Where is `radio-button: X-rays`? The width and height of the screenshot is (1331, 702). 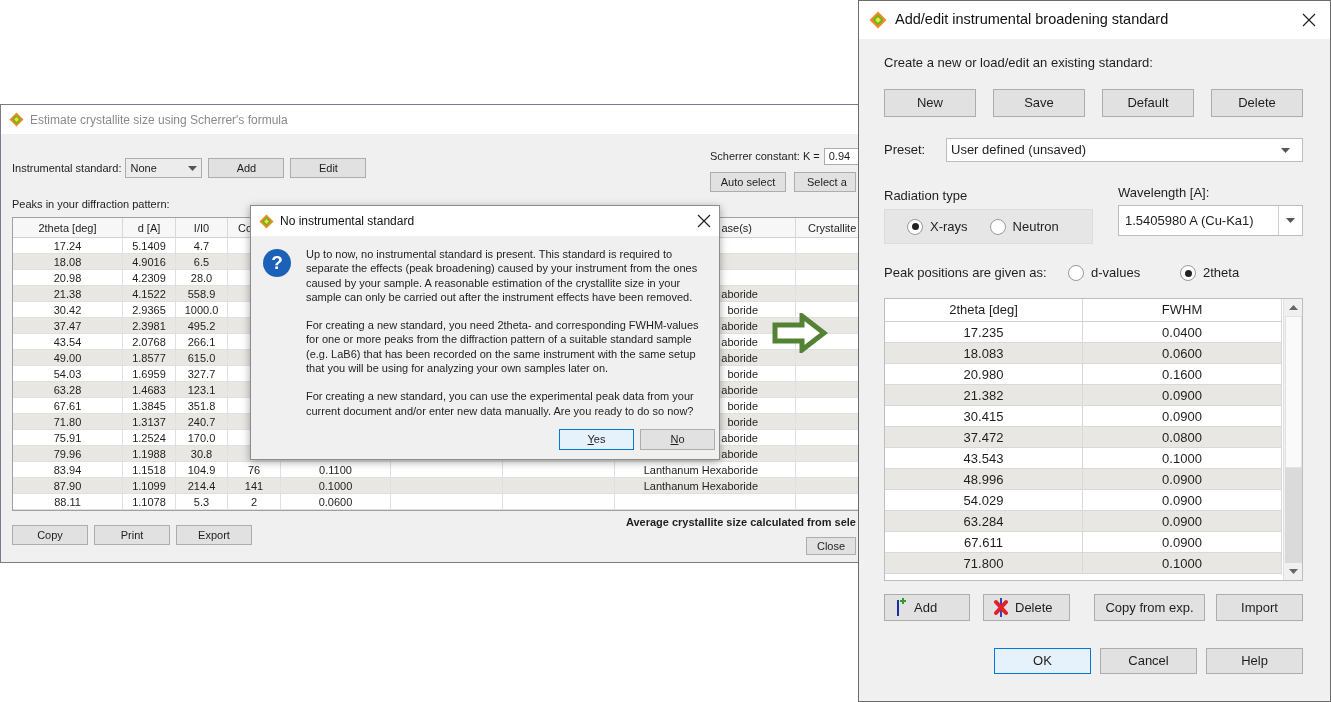 radio-button: X-rays is located at coordinates (937, 226).